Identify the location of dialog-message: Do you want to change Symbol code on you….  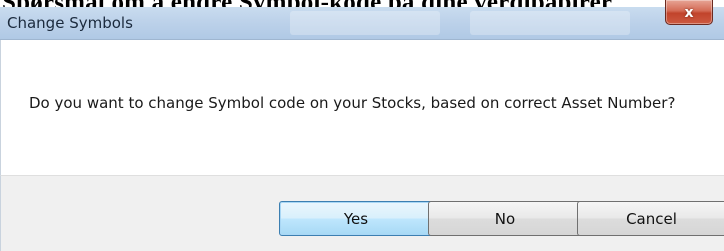
(352, 103).